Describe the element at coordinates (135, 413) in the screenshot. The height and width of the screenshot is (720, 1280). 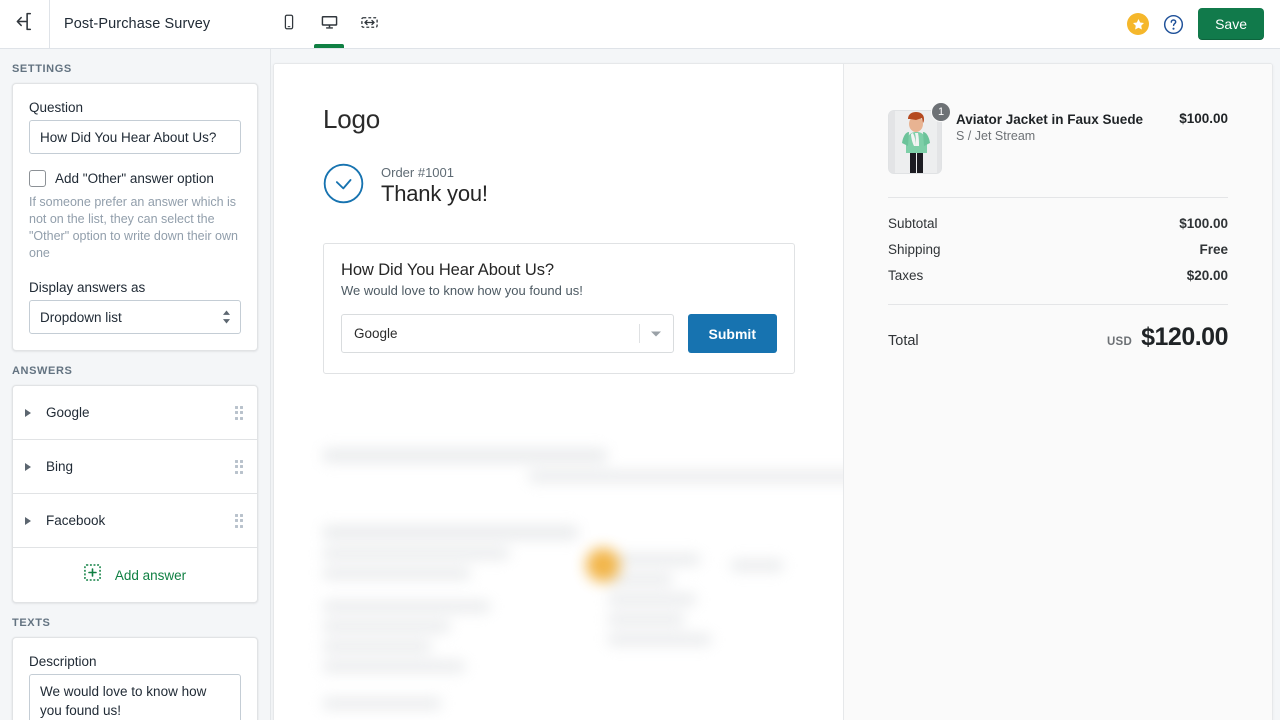
I see `answer-row-google: Google` at that location.